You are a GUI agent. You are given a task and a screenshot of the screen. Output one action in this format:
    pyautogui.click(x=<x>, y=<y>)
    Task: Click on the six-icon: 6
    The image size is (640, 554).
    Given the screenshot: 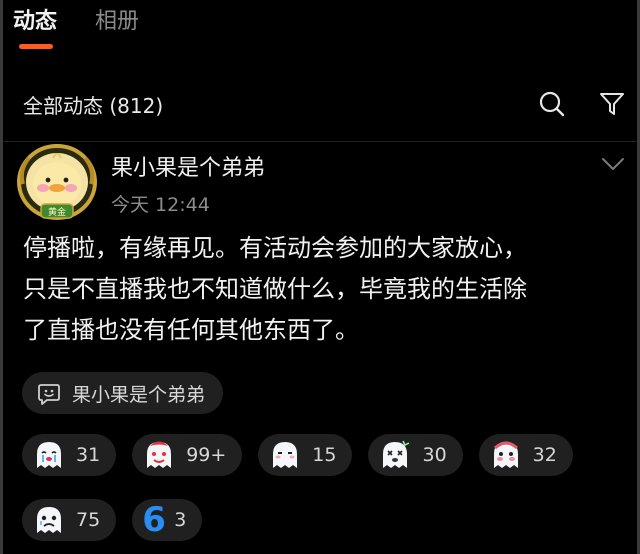 What is the action you would take?
    pyautogui.click(x=154, y=520)
    